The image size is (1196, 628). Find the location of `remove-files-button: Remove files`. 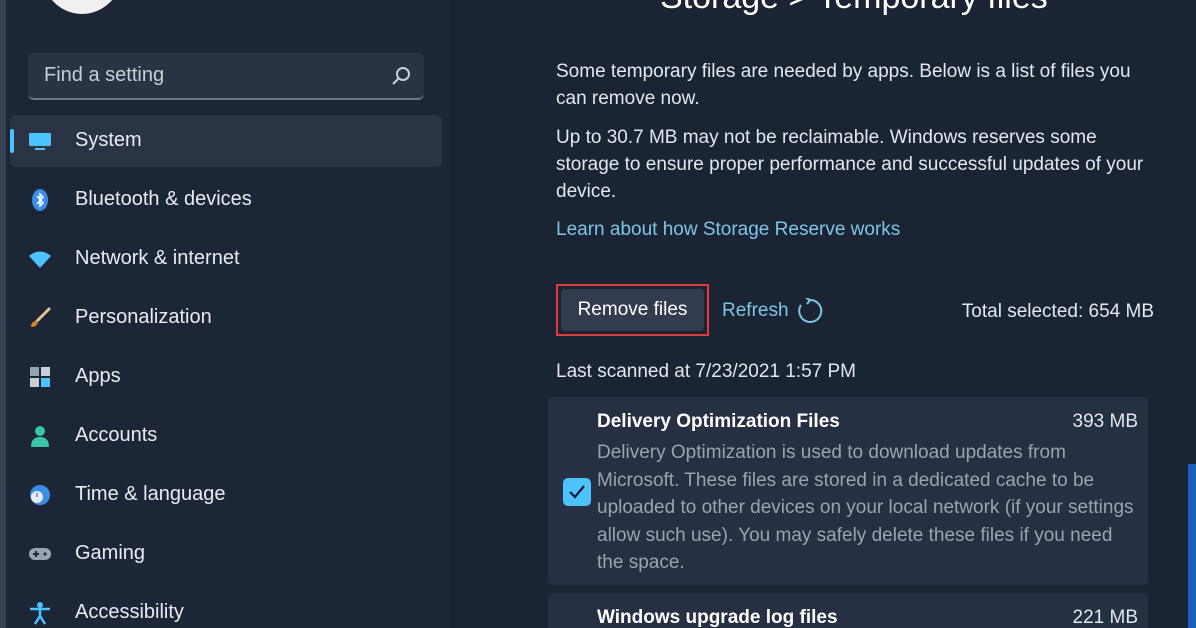

remove-files-button: Remove files is located at coordinates (632, 310).